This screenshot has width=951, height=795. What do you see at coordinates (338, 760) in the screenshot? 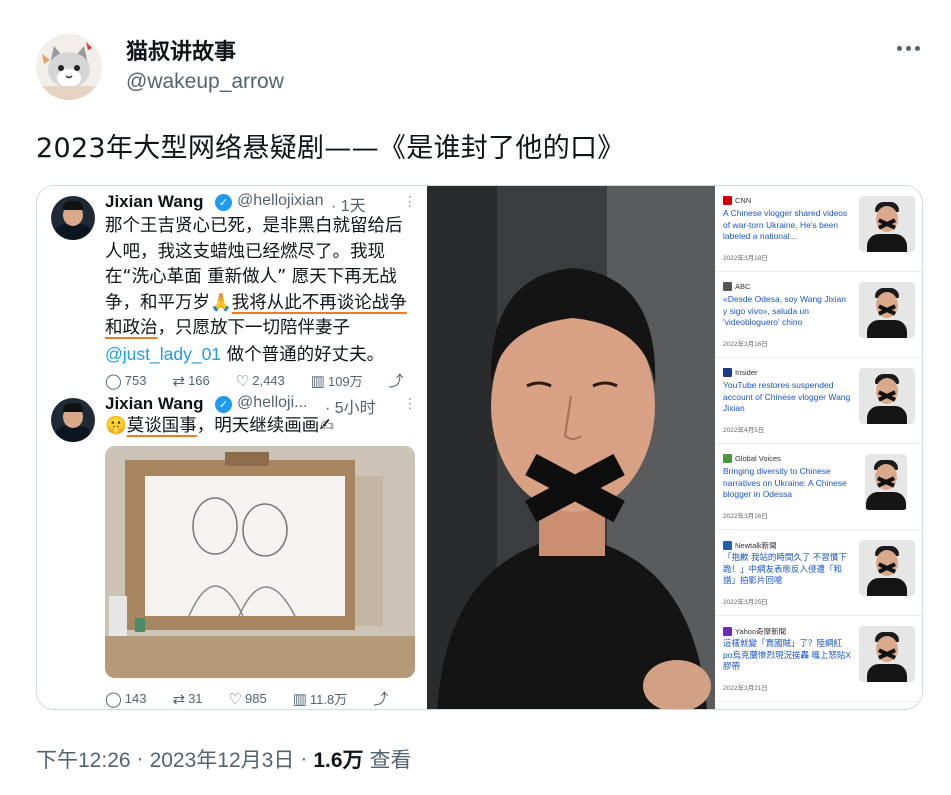
I see `view-count: 1.6万` at bounding box center [338, 760].